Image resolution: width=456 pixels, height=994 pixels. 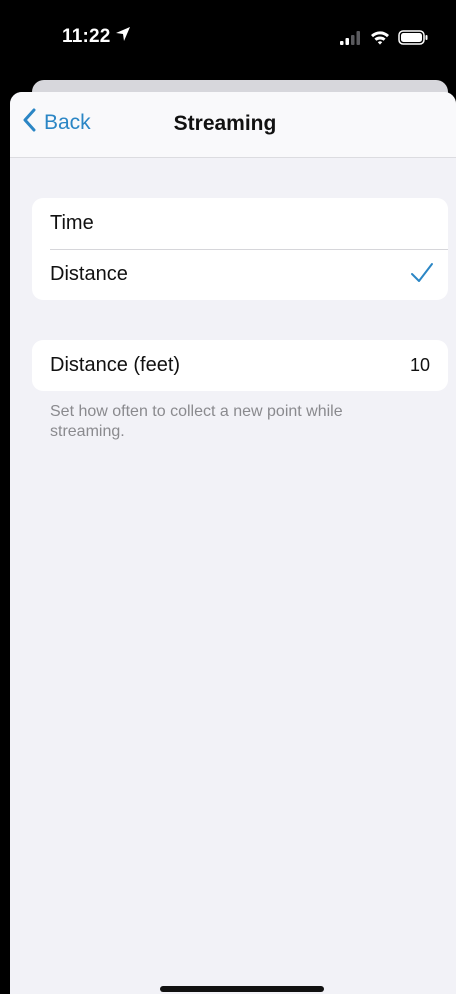 What do you see at coordinates (380, 40) in the screenshot?
I see `wifi-icon` at bounding box center [380, 40].